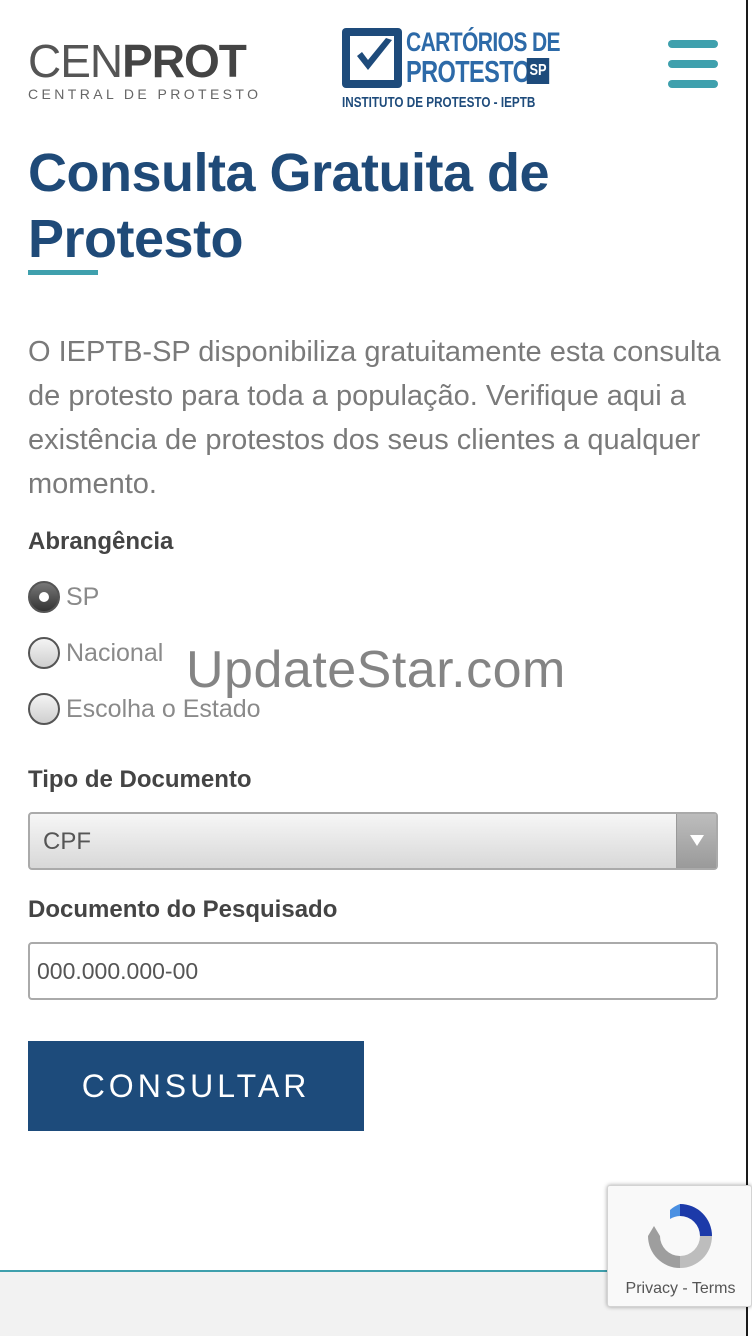  What do you see at coordinates (439, 102) in the screenshot?
I see `cartorios-line3: INSTITUTO DE PROTESTO - IEPTB` at bounding box center [439, 102].